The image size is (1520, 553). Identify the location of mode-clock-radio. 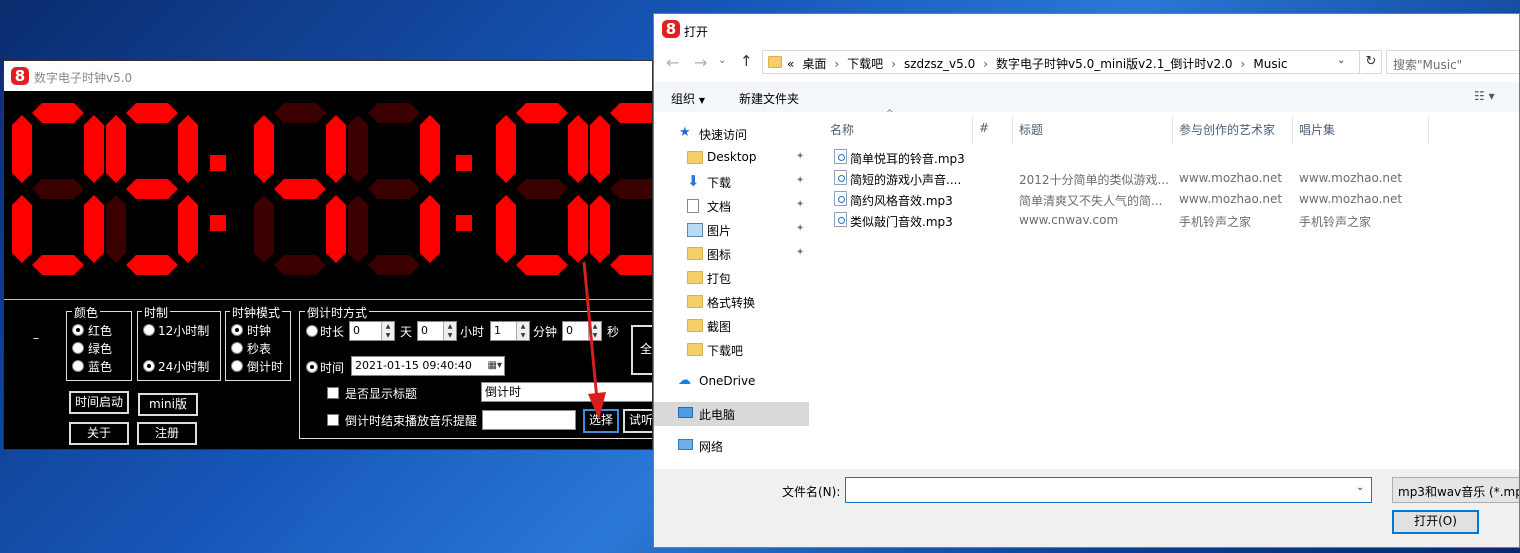
(237, 330).